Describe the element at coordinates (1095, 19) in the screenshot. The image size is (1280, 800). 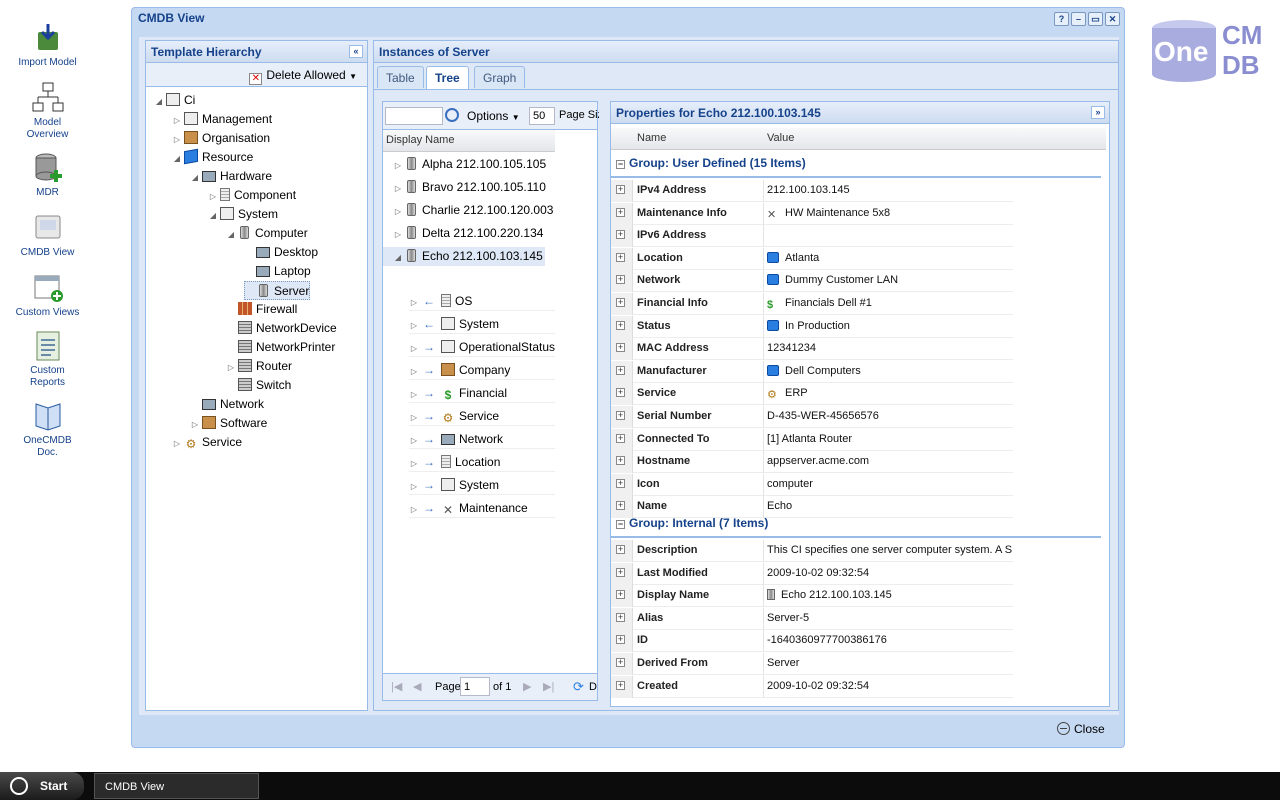
I see `maximize-button: ▭` at that location.